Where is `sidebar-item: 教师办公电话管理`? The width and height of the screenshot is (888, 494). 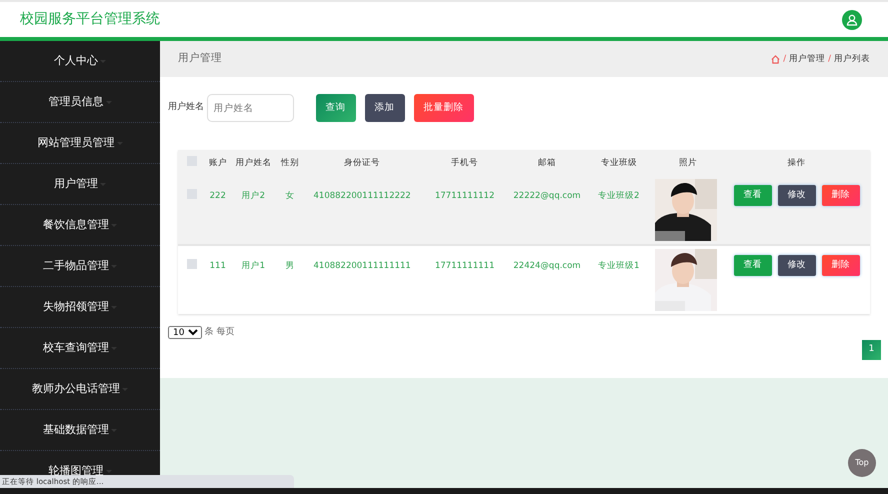
sidebar-item: 教师办公电话管理 is located at coordinates (76, 389).